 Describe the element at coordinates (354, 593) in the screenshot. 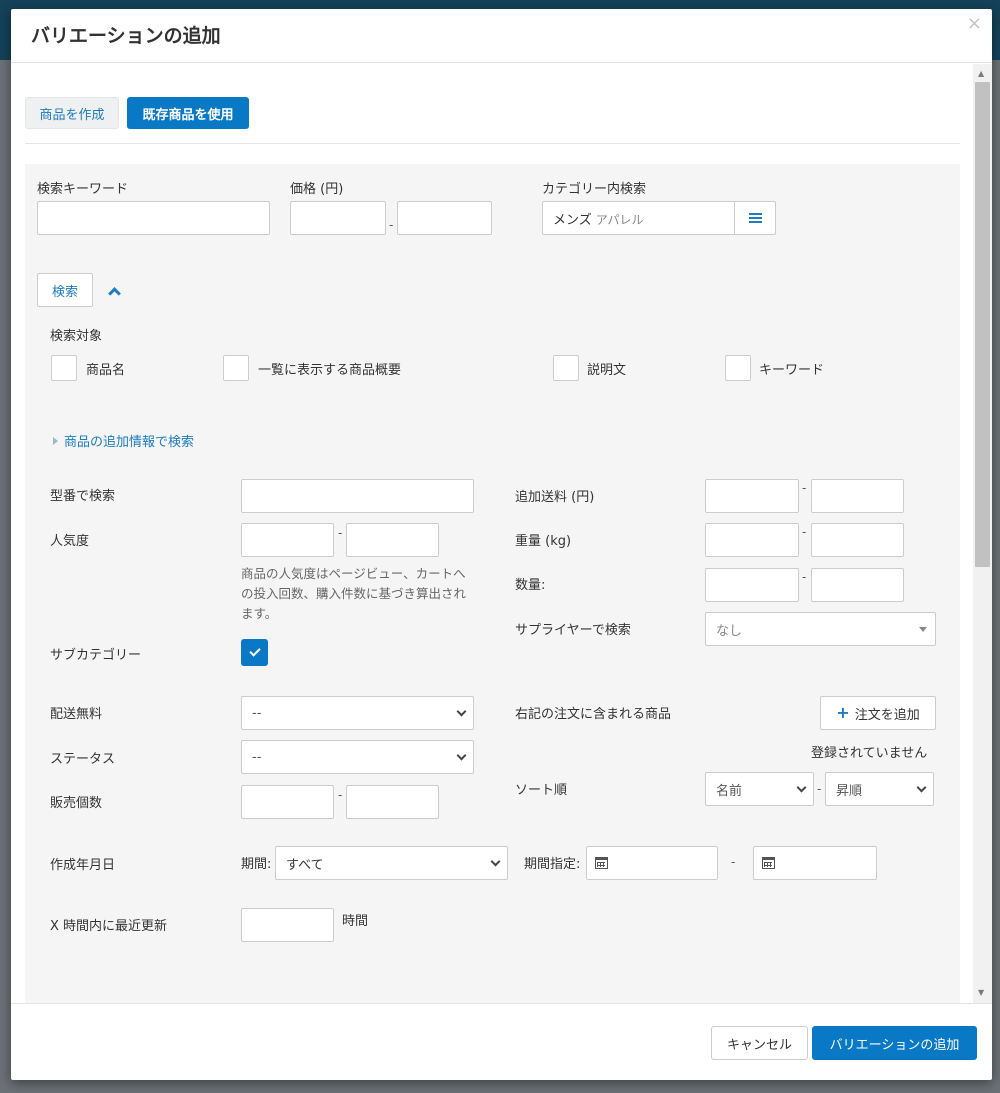

I see `popularity-hint: 商品の人気度はページビュー、カートへの投入回数、購入件数に基づき算出されます。` at that location.